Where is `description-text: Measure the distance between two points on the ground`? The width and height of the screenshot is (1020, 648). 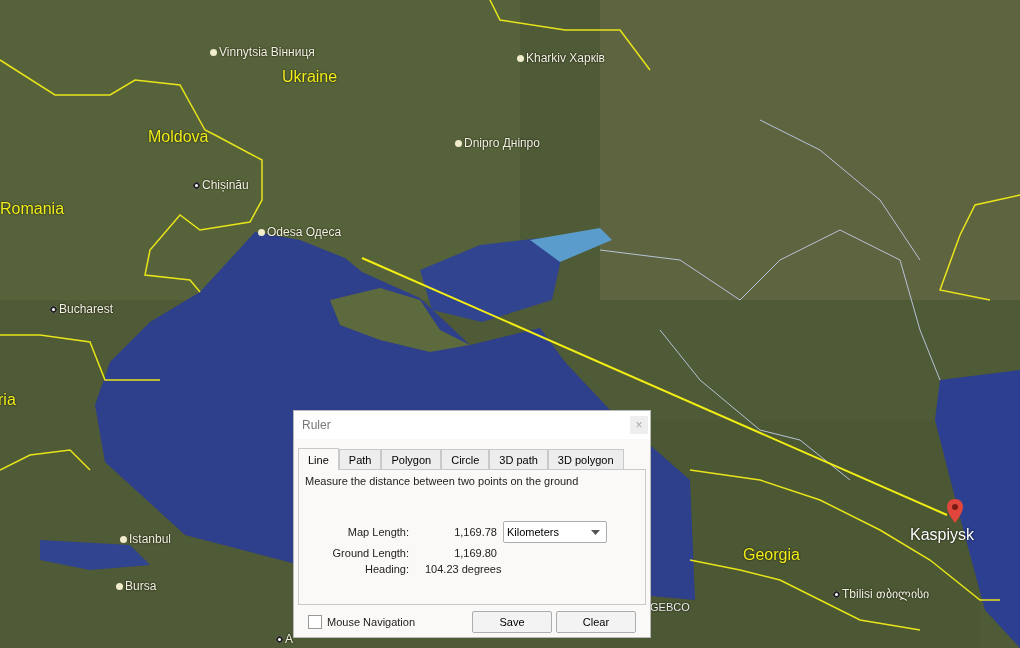 description-text: Measure the distance between two points on the ground is located at coordinates (442, 481).